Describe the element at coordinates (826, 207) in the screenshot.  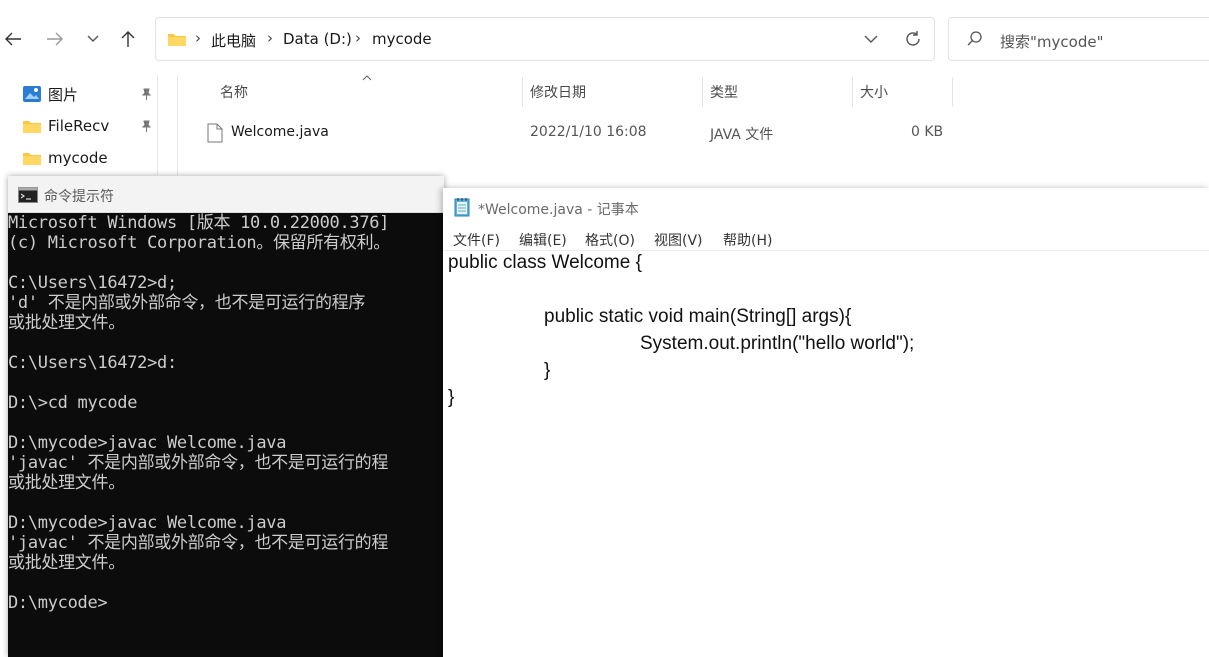
I see `notepad-title-bar: *Welcome.java - 记事本` at that location.